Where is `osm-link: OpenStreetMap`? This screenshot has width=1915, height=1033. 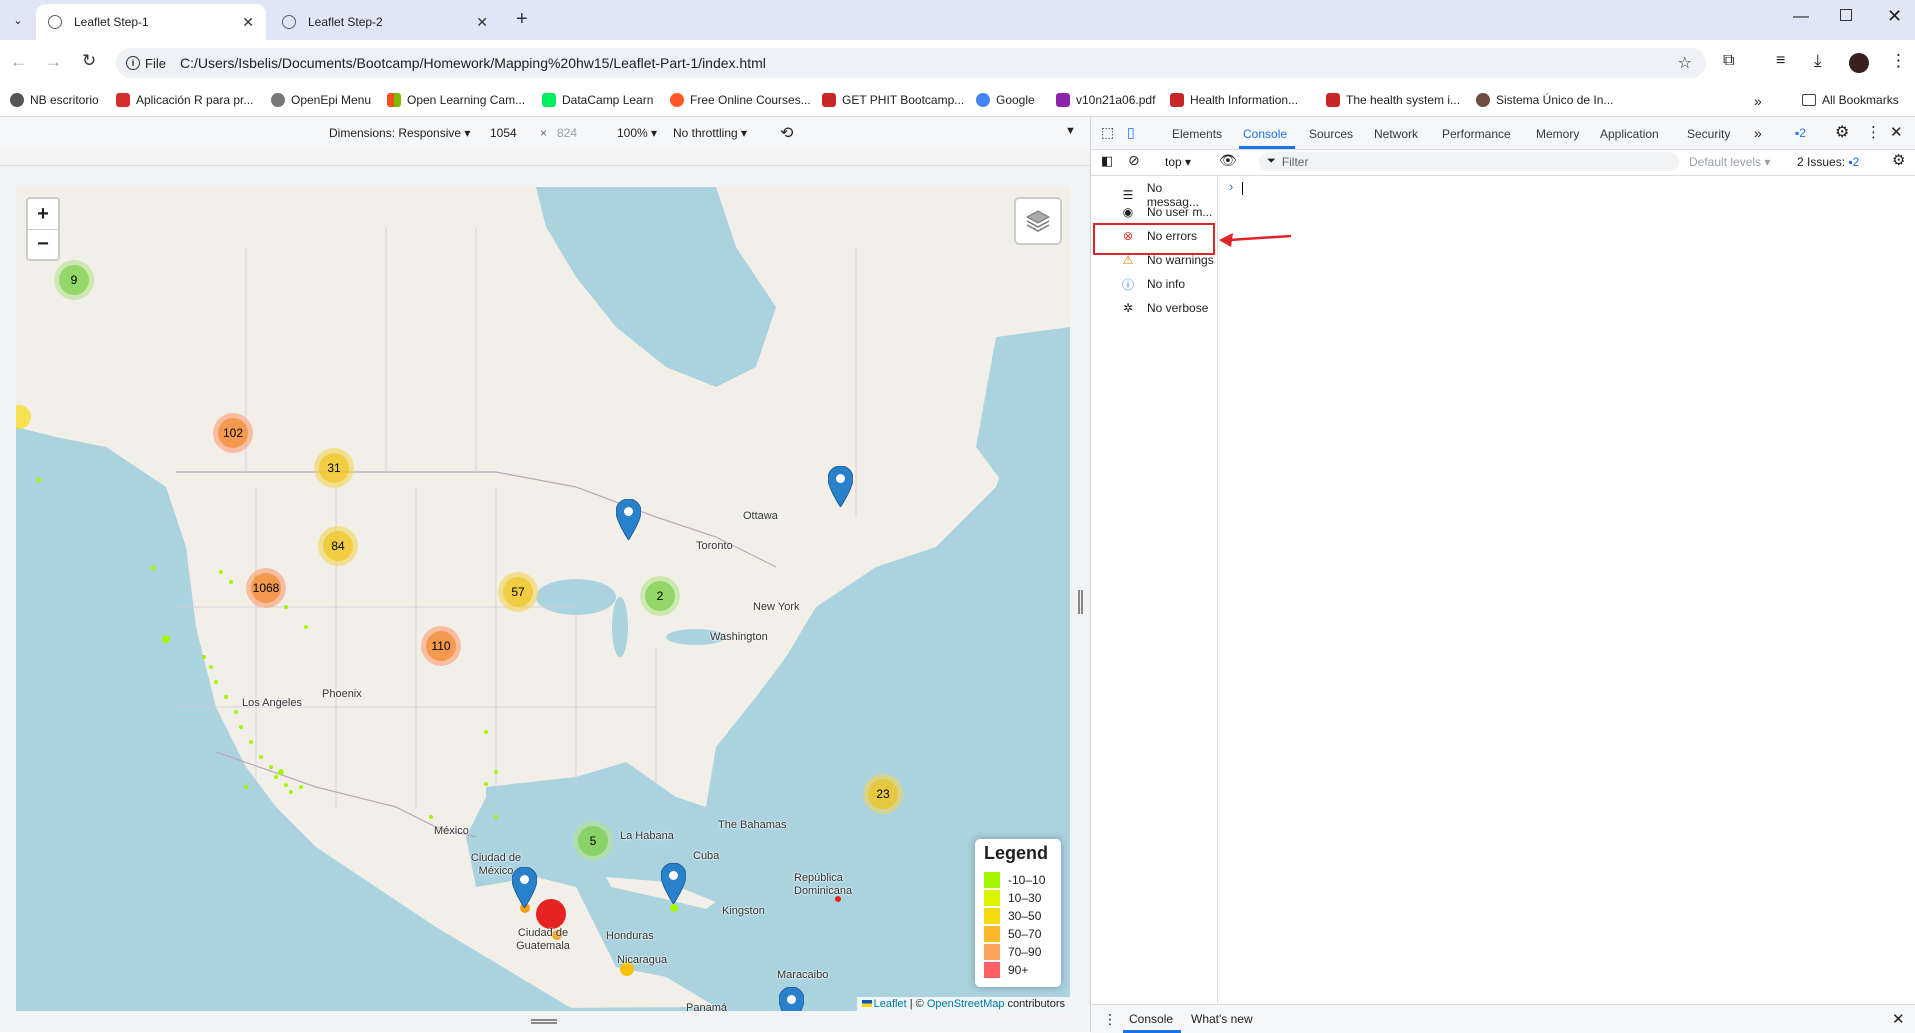 osm-link: OpenStreetMap is located at coordinates (966, 1004).